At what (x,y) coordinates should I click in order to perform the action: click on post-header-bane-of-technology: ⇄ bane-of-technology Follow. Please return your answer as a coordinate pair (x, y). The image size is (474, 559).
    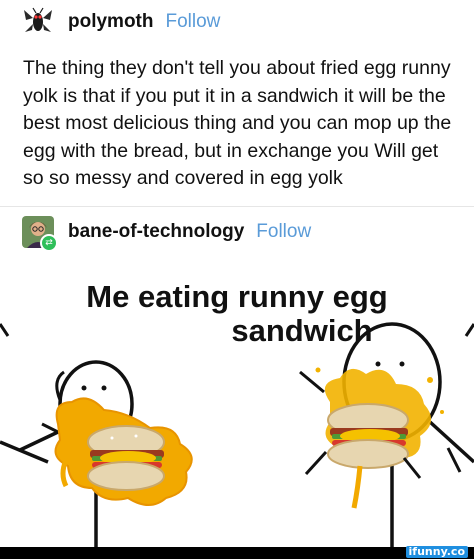
    Looking at the image, I should click on (166, 234).